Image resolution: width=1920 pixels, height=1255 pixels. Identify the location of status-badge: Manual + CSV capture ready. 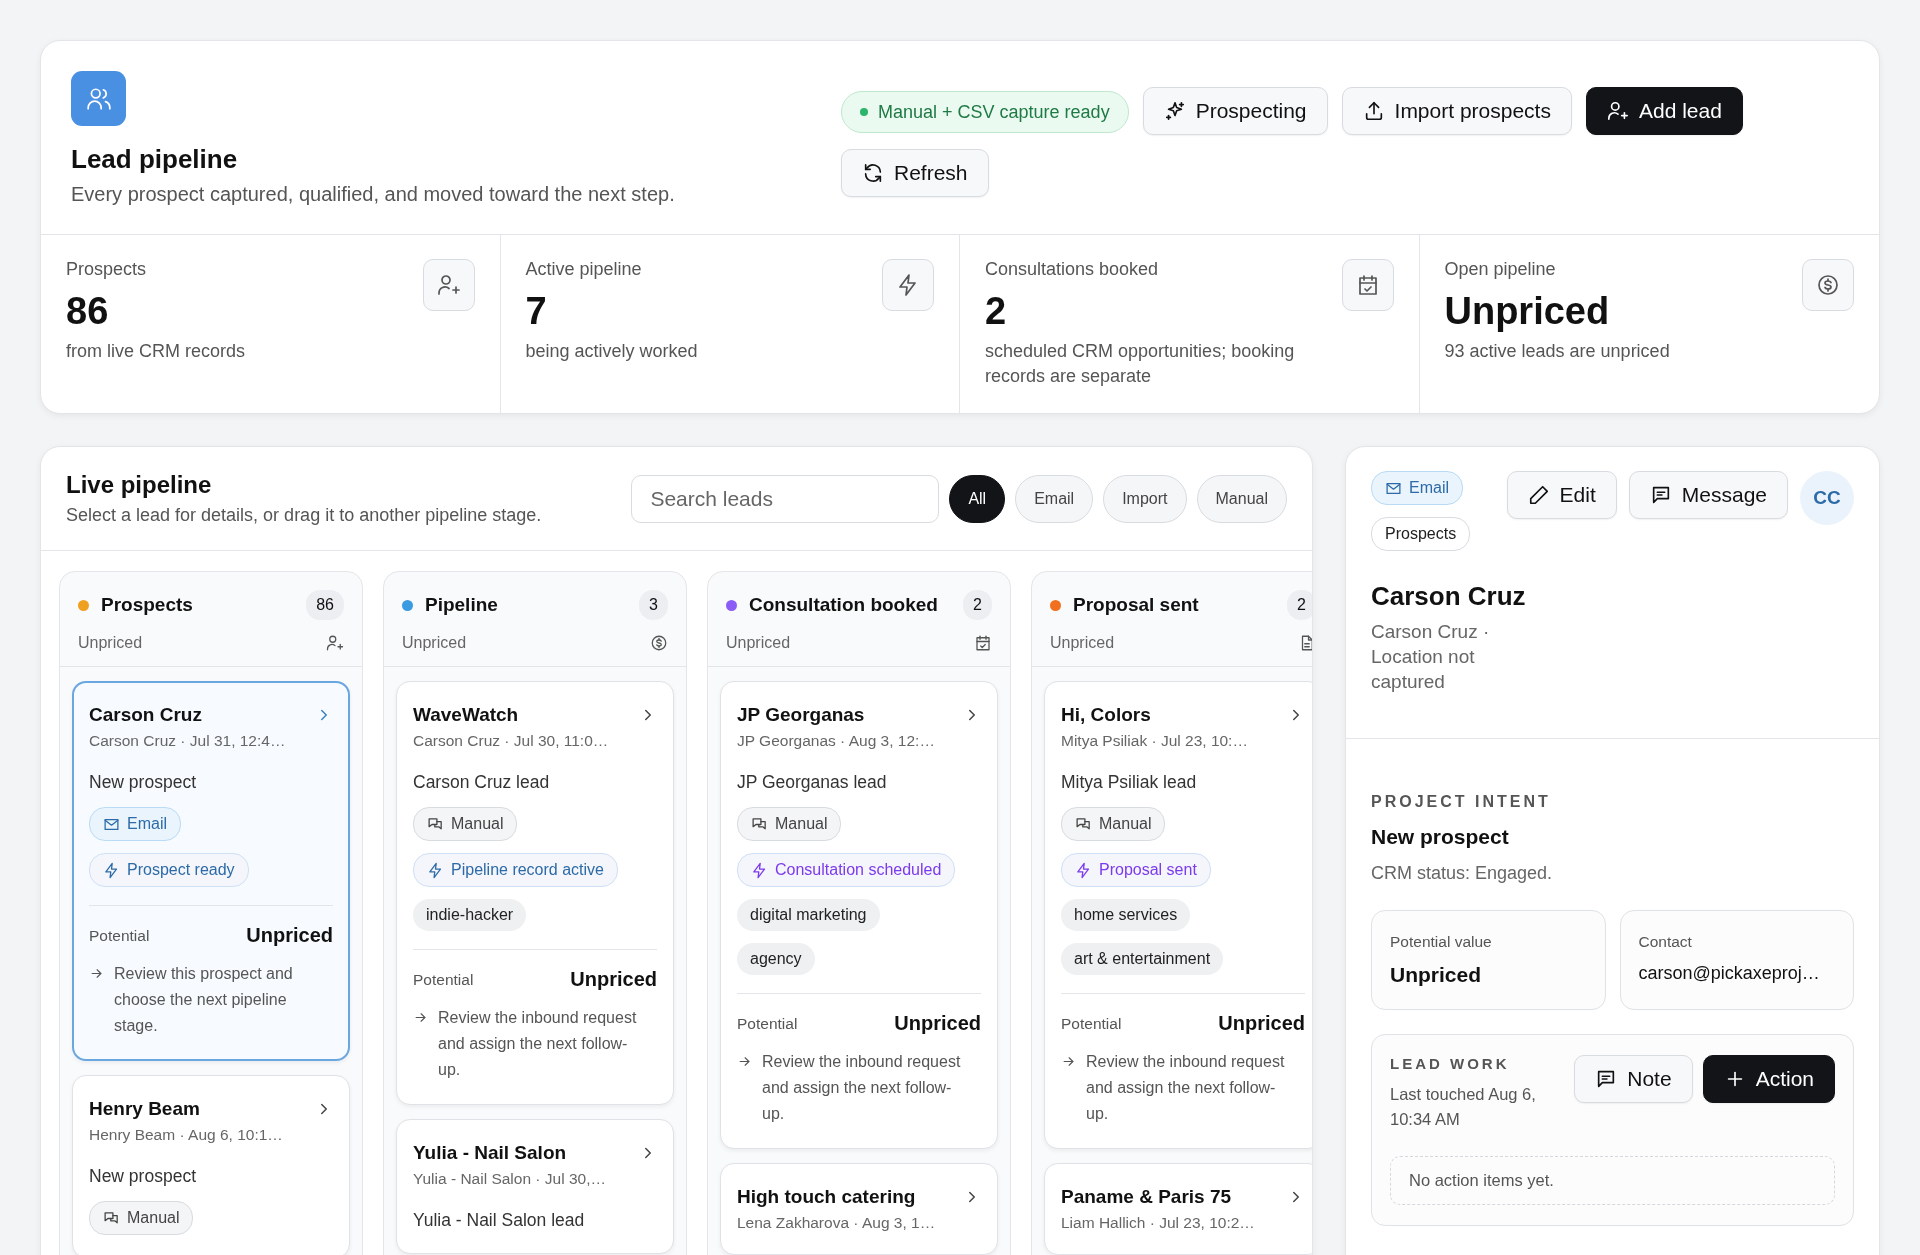
(985, 112).